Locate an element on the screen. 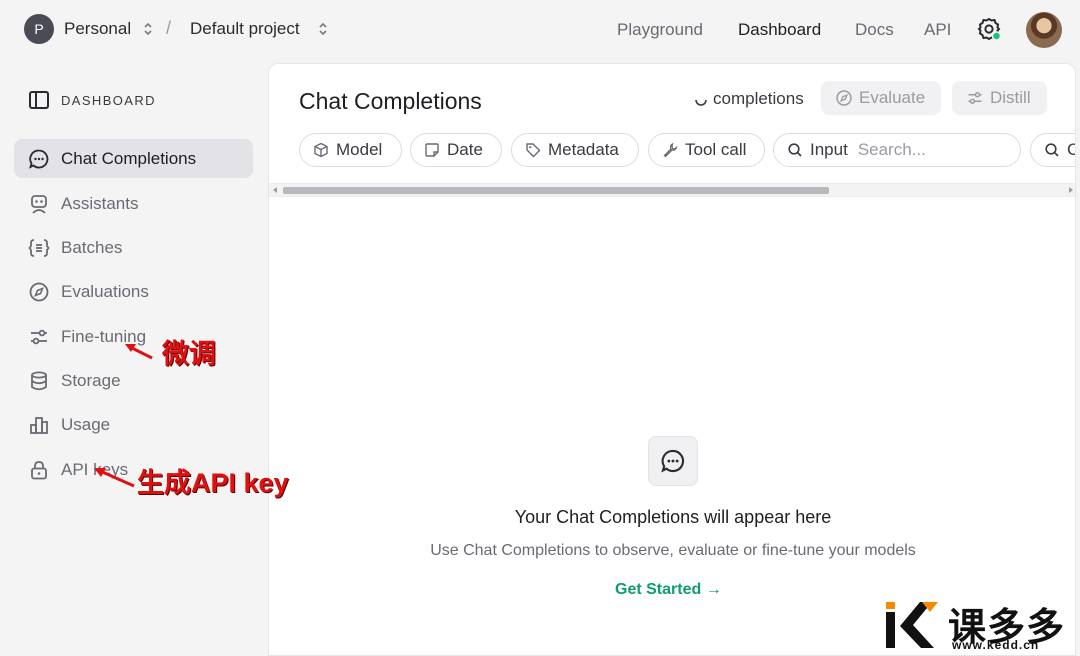 The width and height of the screenshot is (1080, 656). evaluate-label: Evaluate is located at coordinates (892, 97).